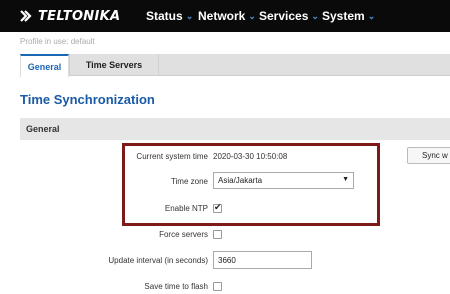  What do you see at coordinates (235, 129) in the screenshot?
I see `section-header: General` at bounding box center [235, 129].